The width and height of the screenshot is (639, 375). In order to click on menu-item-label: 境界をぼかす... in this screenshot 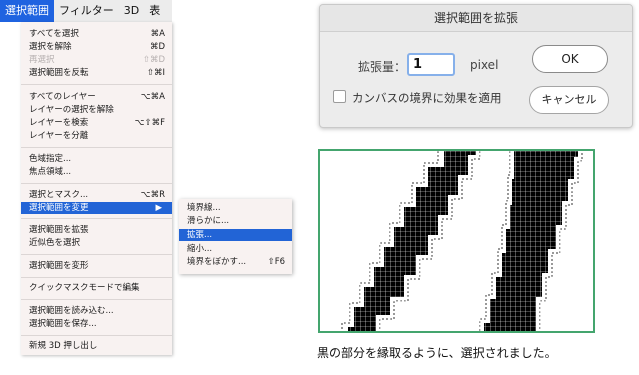, I will do `click(217, 262)`.